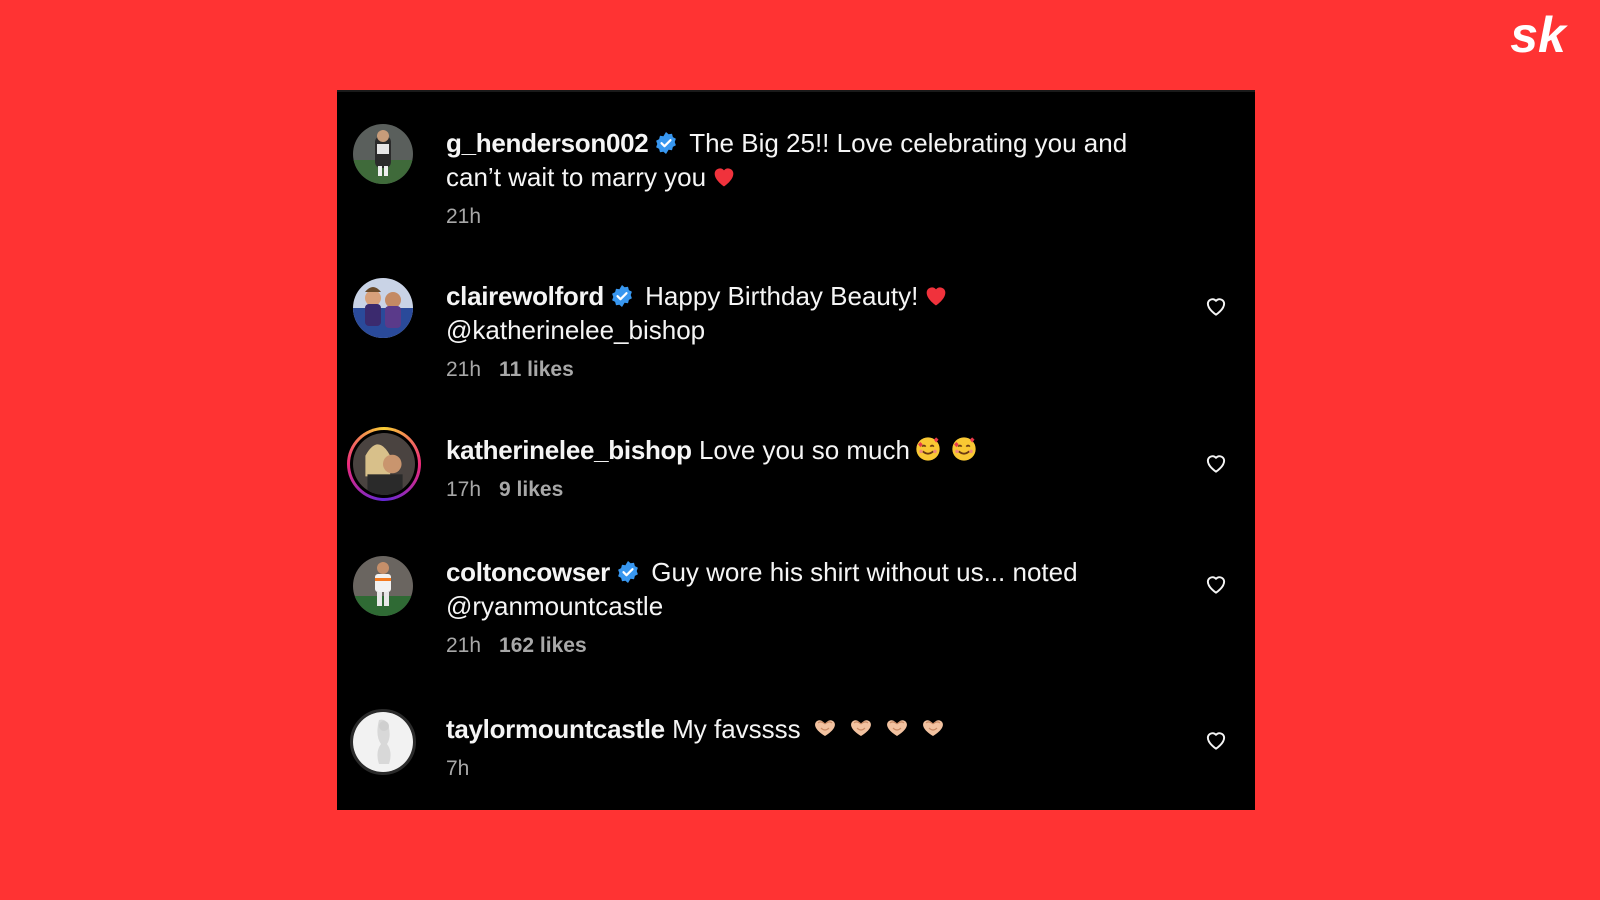 The width and height of the screenshot is (1600, 900). What do you see at coordinates (543, 645) in the screenshot?
I see `comment-likes: 162 likes` at bounding box center [543, 645].